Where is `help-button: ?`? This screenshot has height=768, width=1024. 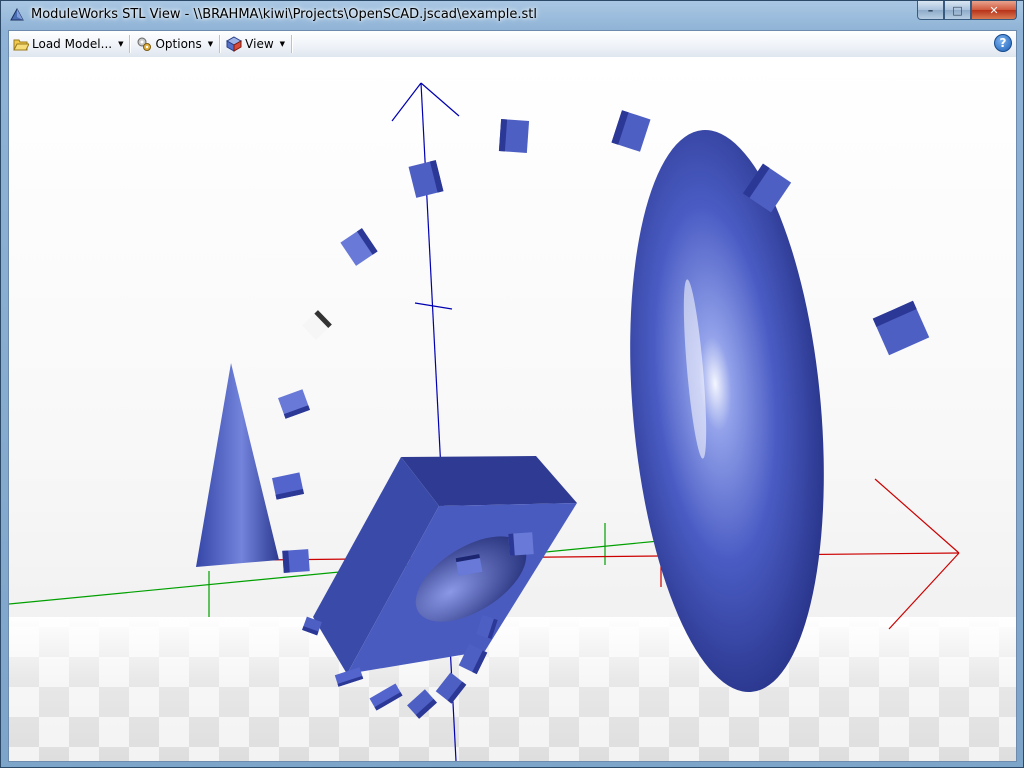
help-button: ? is located at coordinates (1003, 43).